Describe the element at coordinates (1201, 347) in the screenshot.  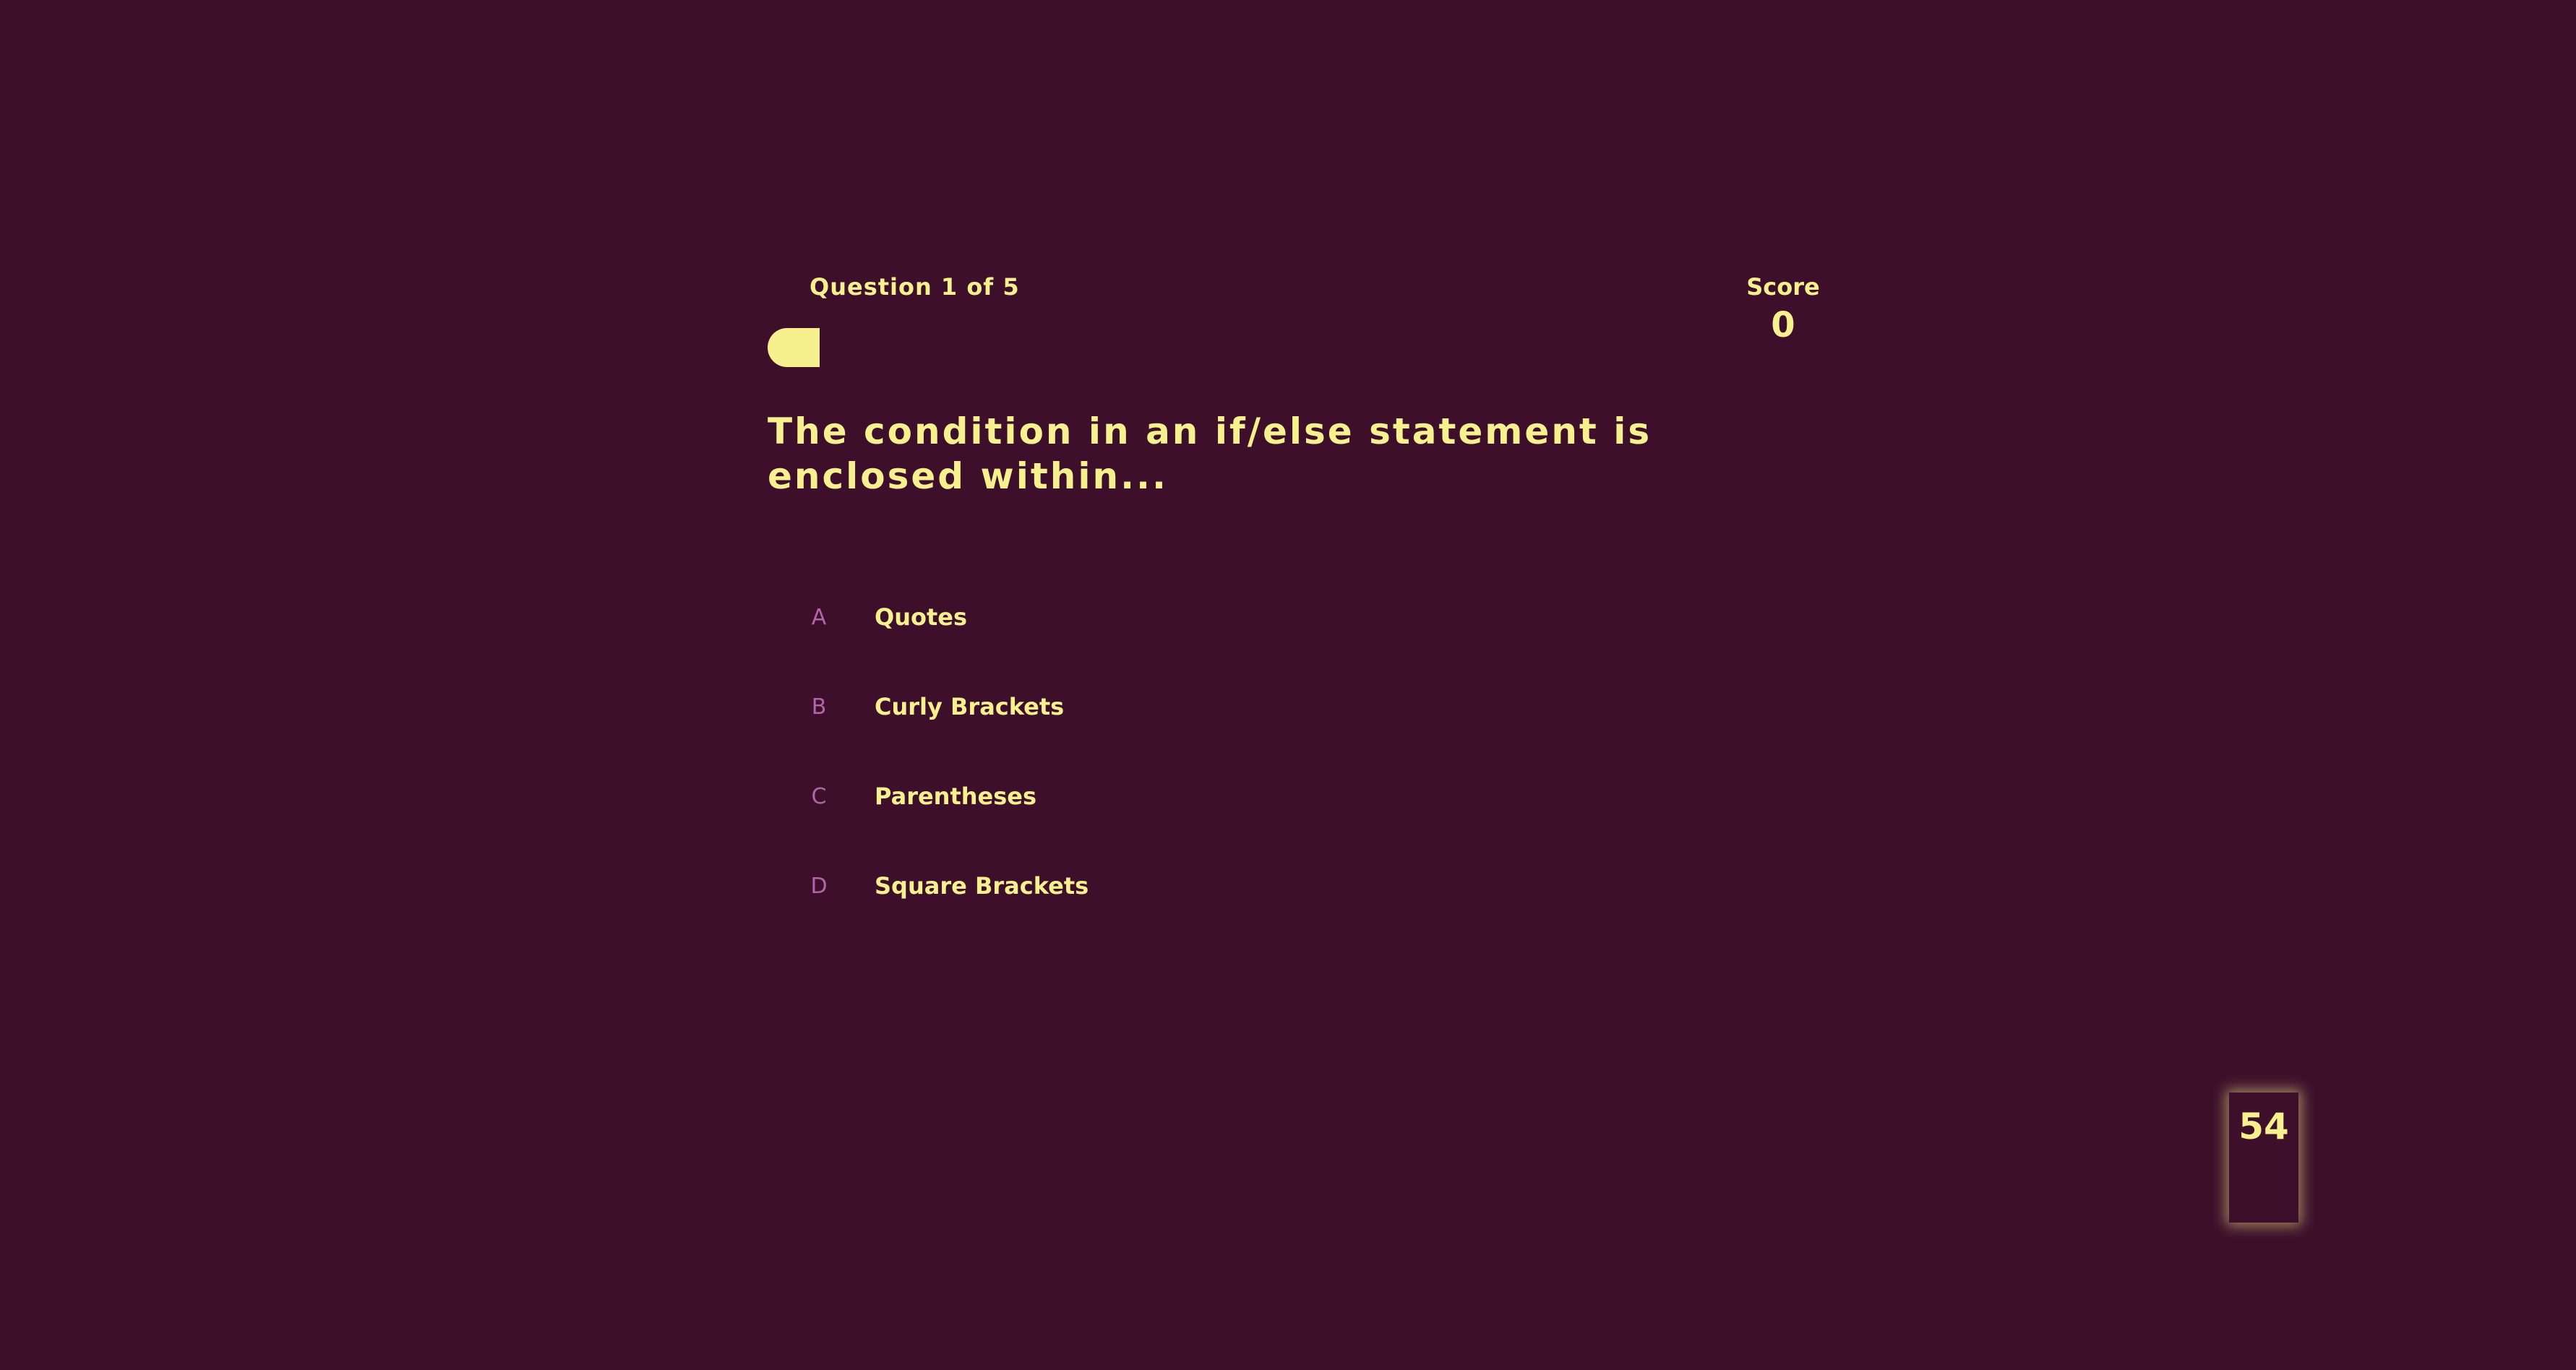
I see `progress-bar` at that location.